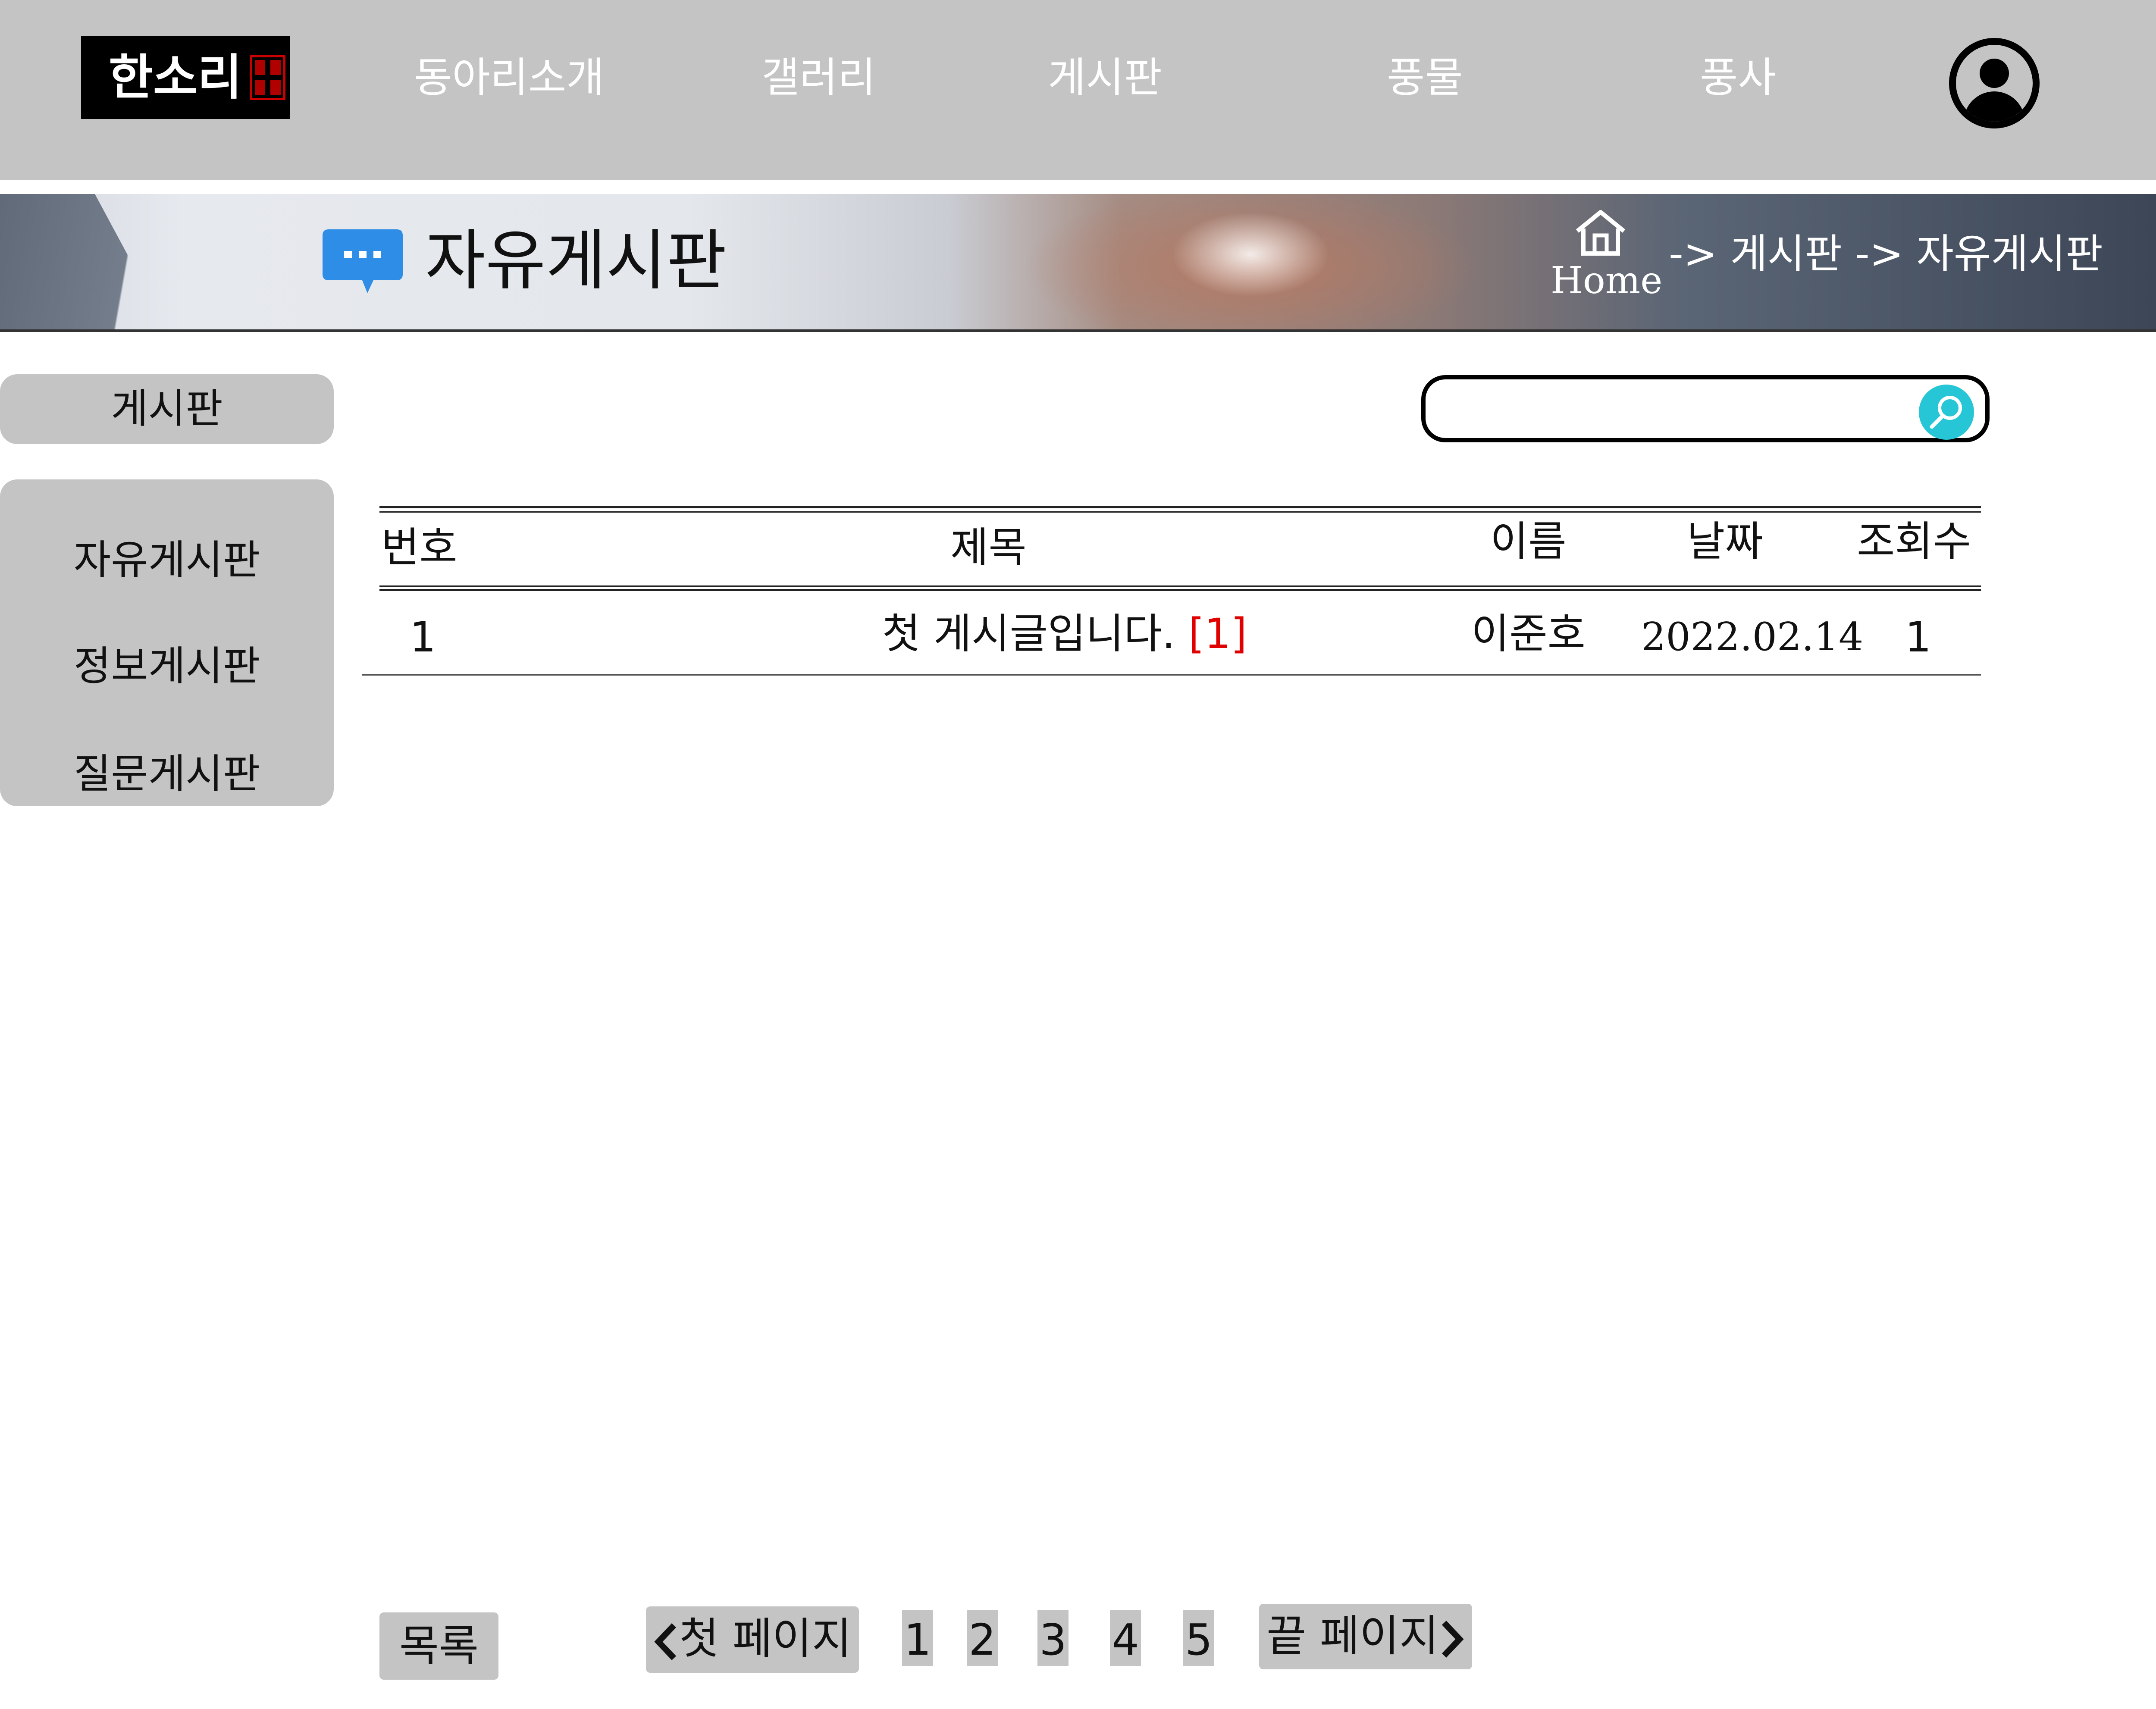  I want to click on table-header-rule-inner, so click(1180, 590).